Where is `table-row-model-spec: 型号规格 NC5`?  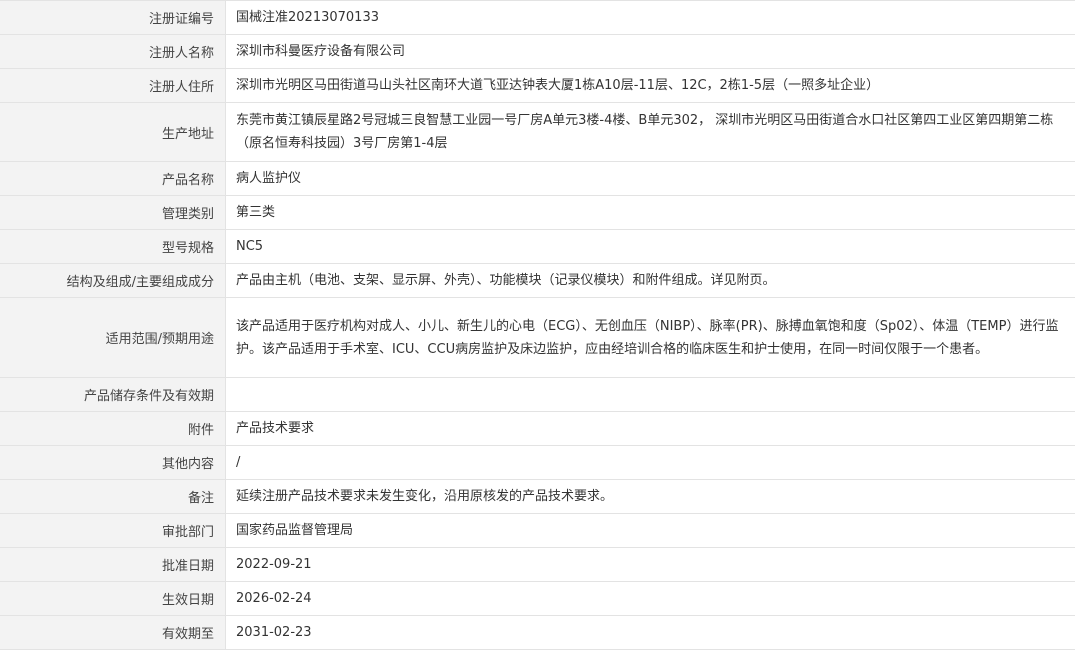 table-row-model-spec: 型号规格 NC5 is located at coordinates (537, 247).